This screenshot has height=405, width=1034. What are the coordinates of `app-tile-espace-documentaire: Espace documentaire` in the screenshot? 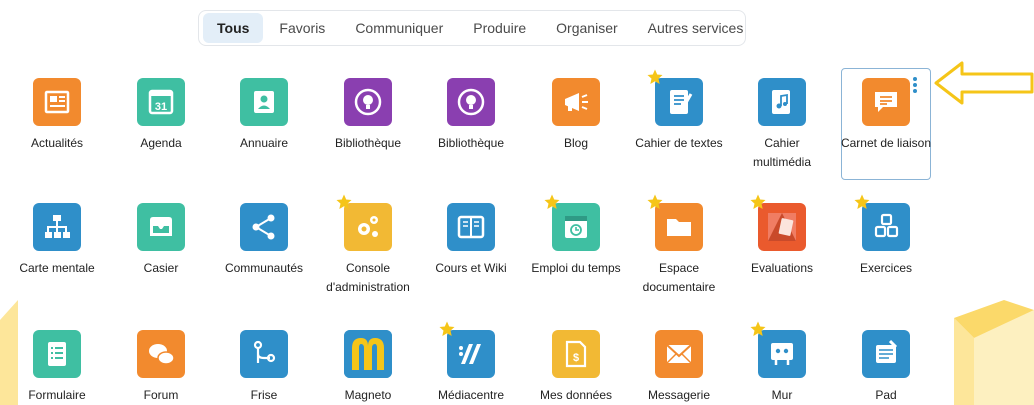 It's located at (679, 245).